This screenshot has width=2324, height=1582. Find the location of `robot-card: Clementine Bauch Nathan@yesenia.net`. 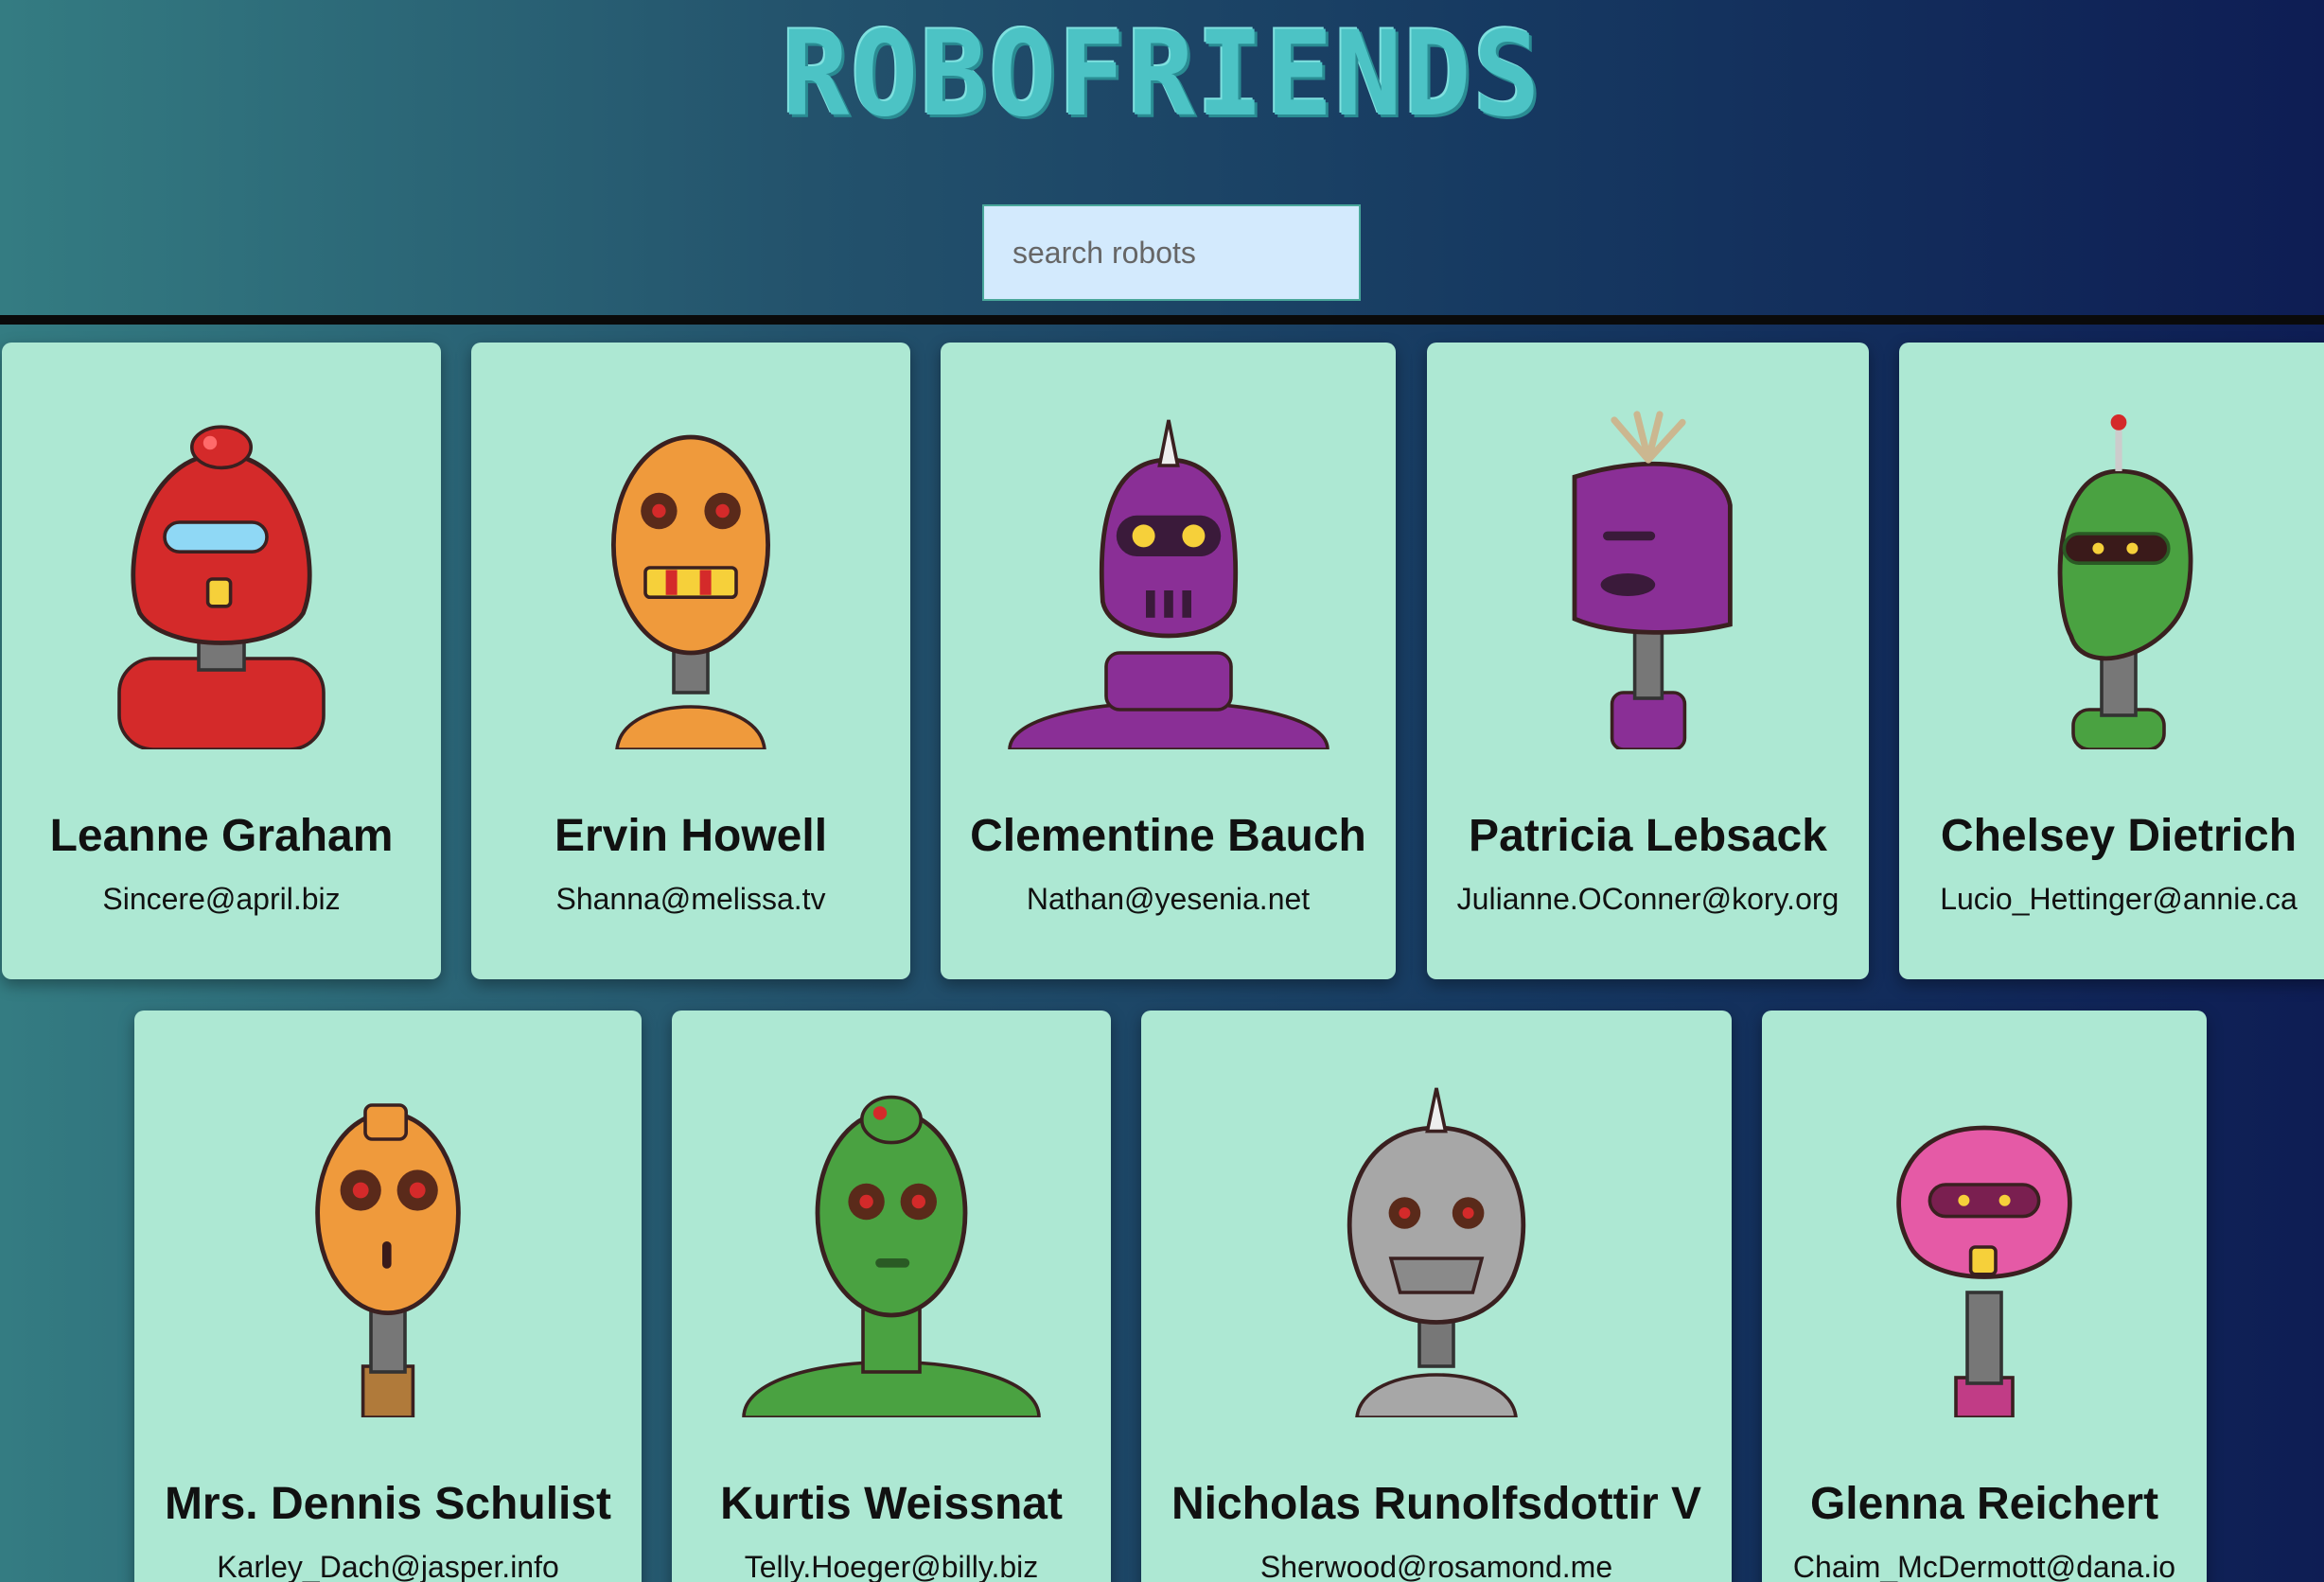

robot-card: Clementine Bauch Nathan@yesenia.net is located at coordinates (1168, 661).